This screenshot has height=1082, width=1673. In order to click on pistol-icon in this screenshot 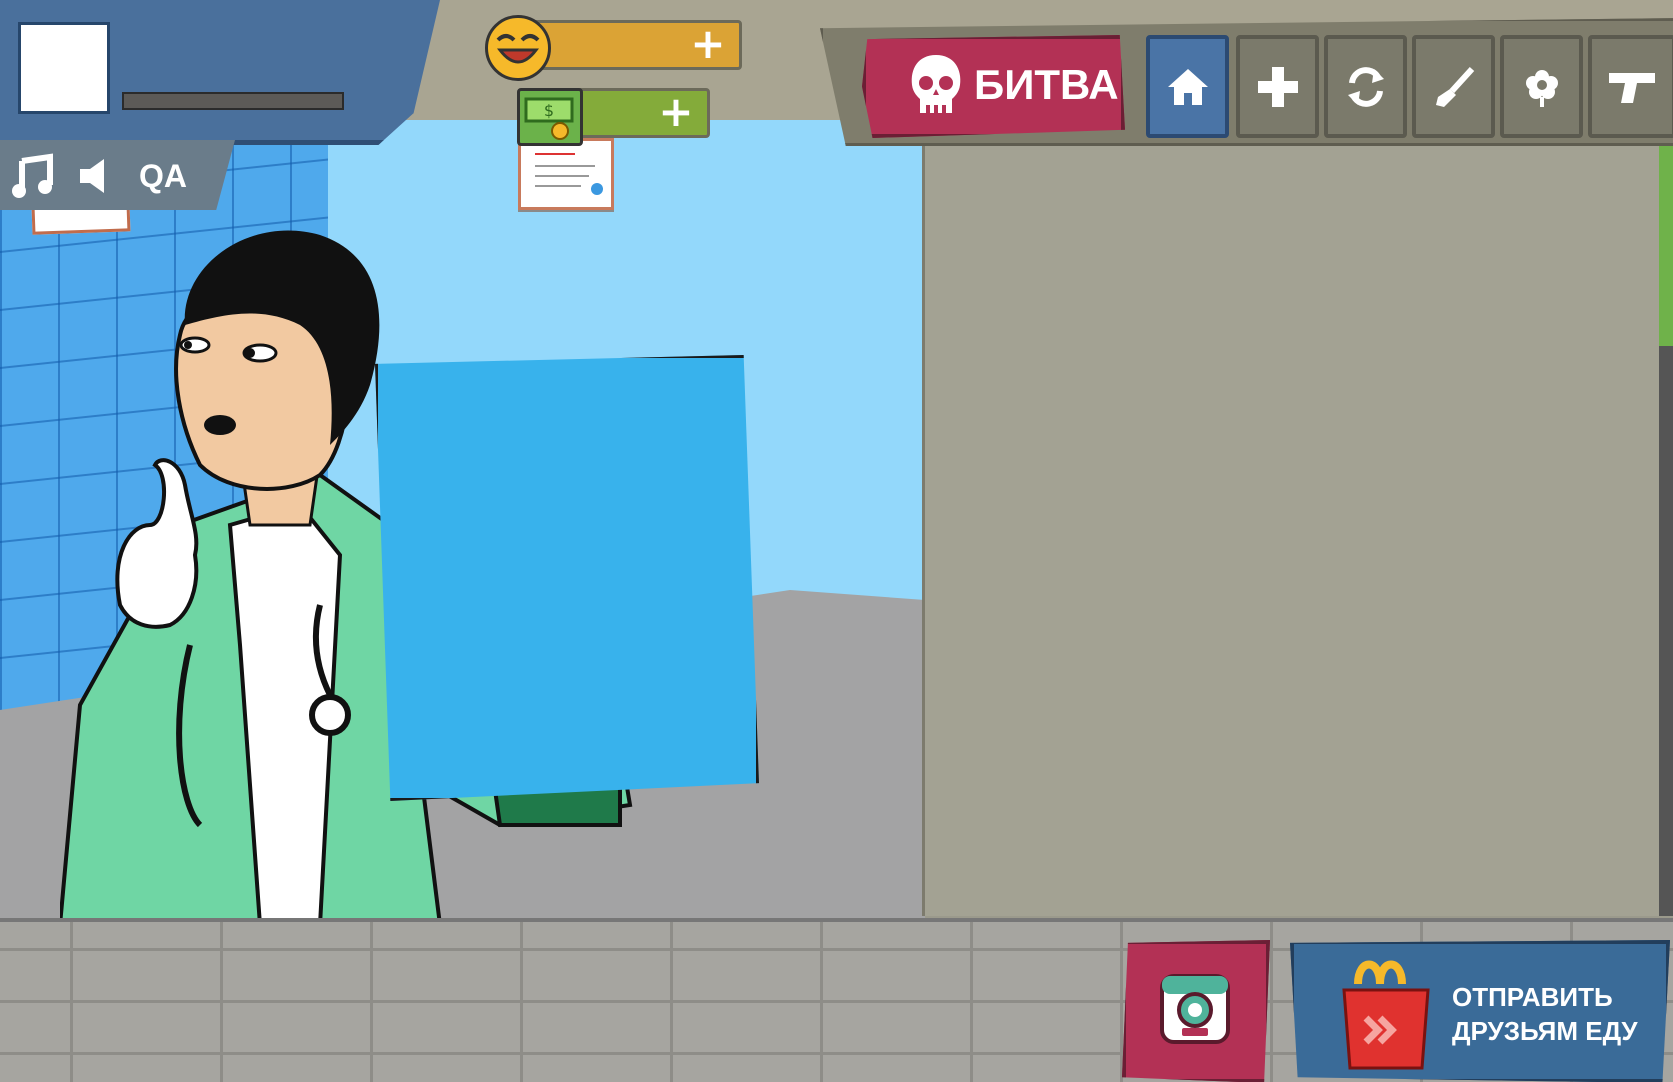, I will do `click(1632, 87)`.